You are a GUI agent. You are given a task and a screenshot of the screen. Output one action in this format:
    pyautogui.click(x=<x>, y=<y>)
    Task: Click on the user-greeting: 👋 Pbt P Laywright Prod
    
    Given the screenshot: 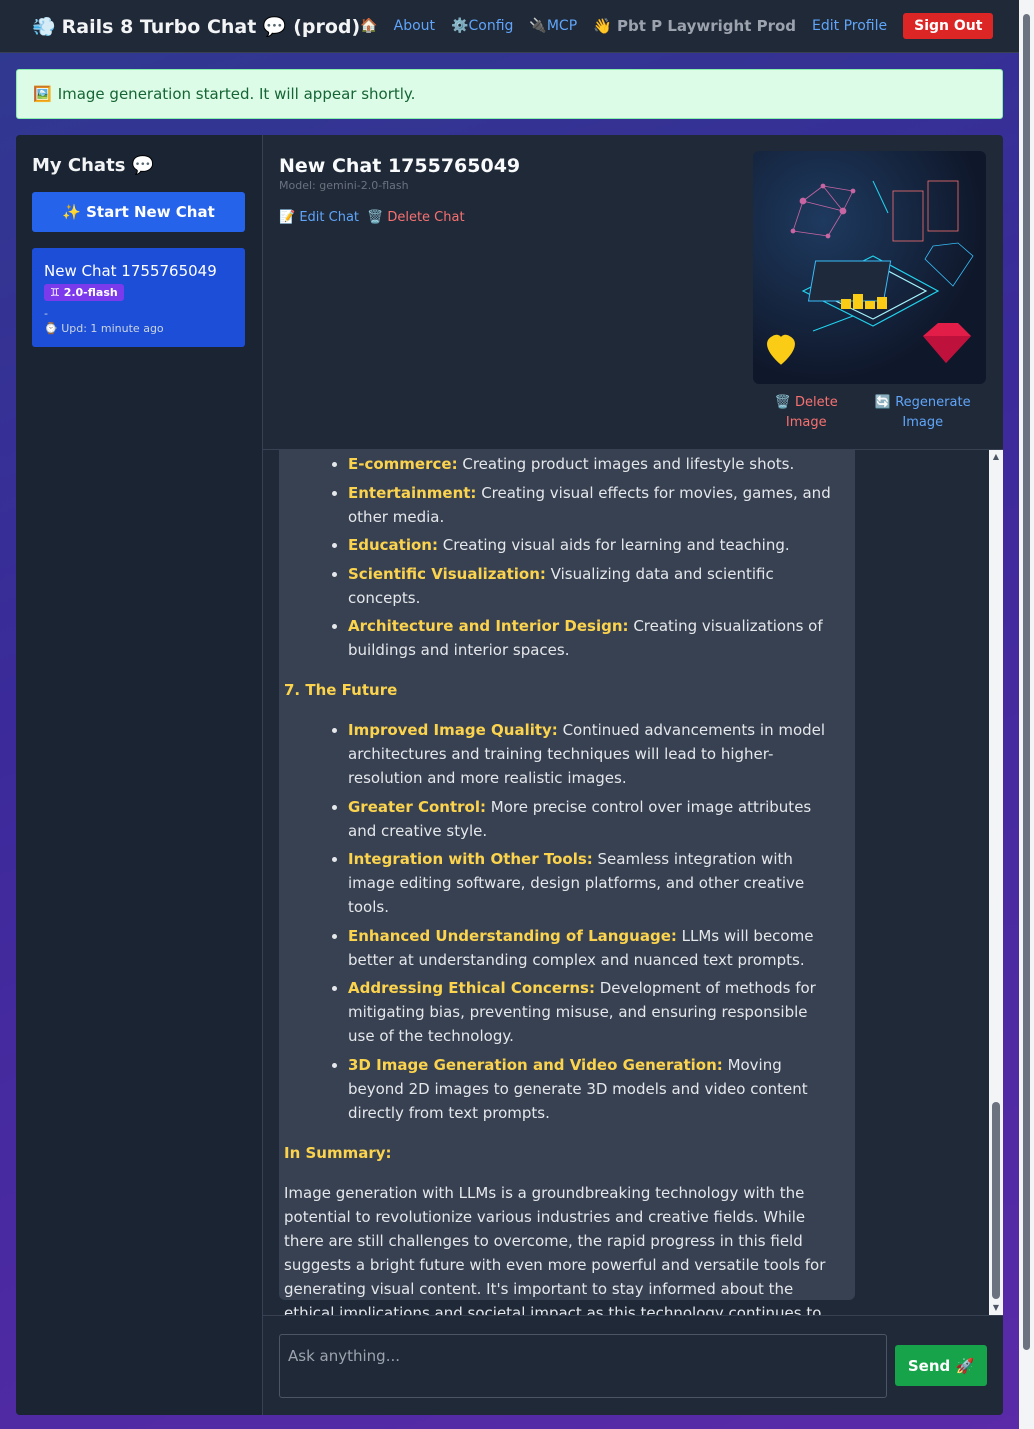 What is the action you would take?
    pyautogui.click(x=695, y=26)
    